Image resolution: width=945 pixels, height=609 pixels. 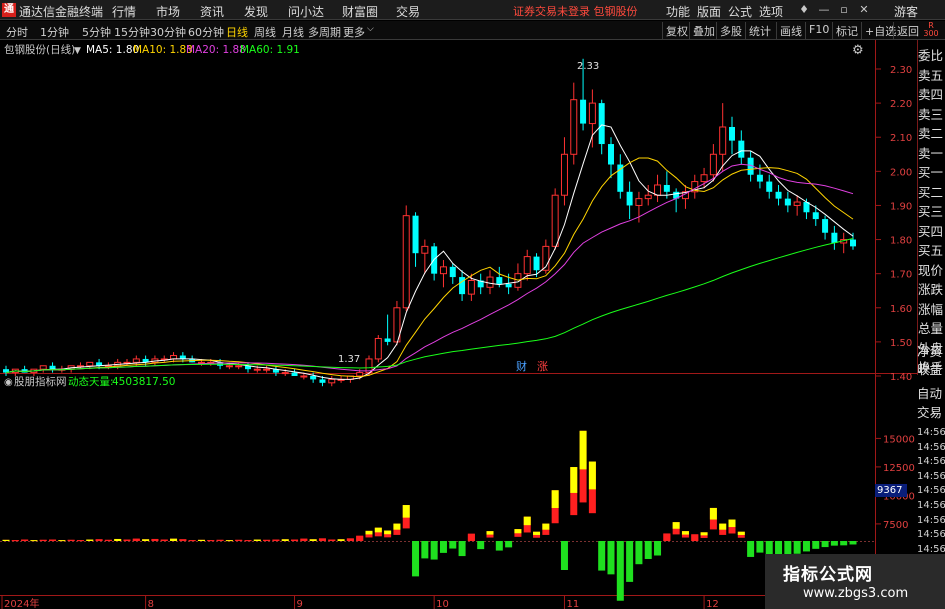 I want to click on ma60-label: MA60: 1.91, so click(x=270, y=50).